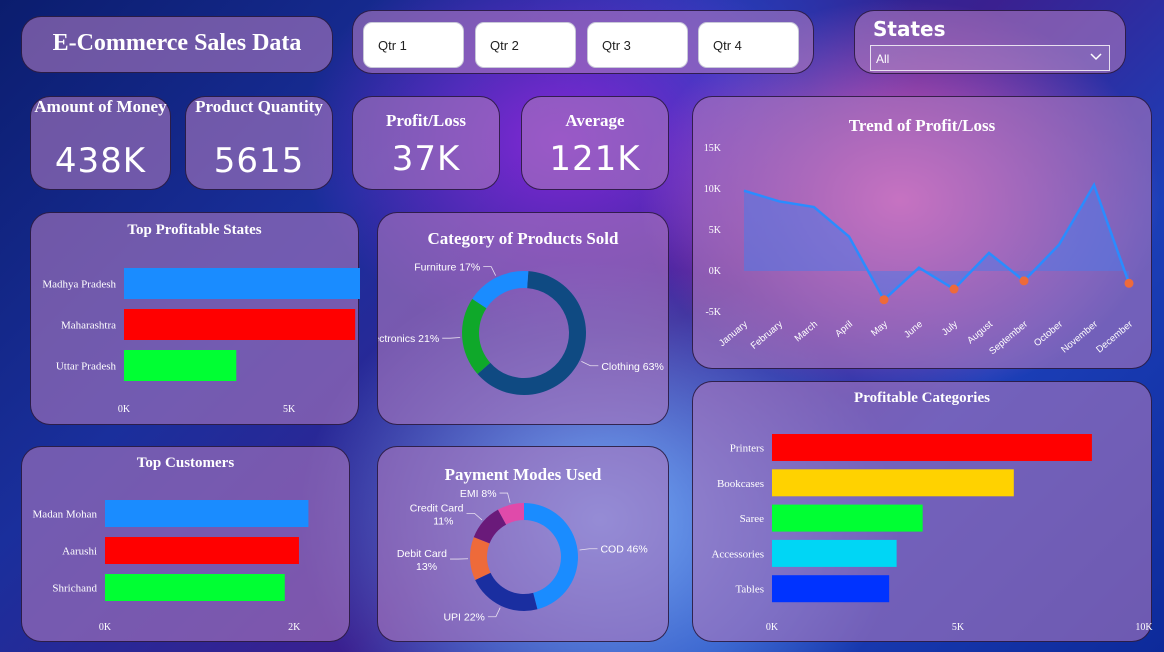 This screenshot has height=652, width=1164. I want to click on x-tick-label: January, so click(733, 334).